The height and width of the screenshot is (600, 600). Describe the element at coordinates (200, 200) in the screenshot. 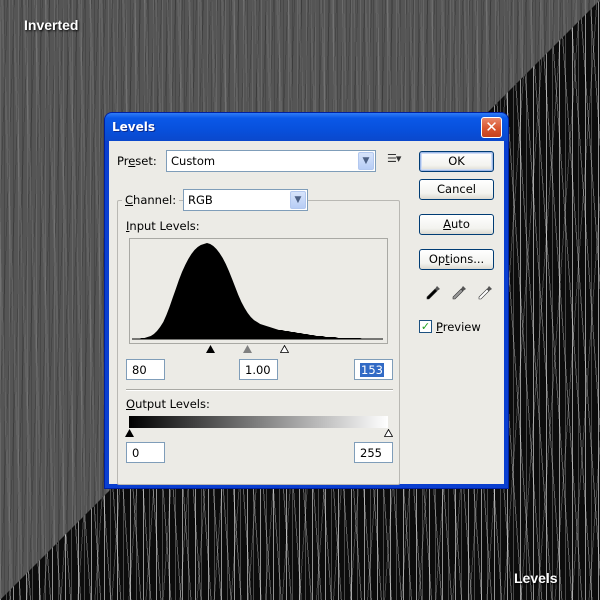

I see `channel-value: RGB` at that location.